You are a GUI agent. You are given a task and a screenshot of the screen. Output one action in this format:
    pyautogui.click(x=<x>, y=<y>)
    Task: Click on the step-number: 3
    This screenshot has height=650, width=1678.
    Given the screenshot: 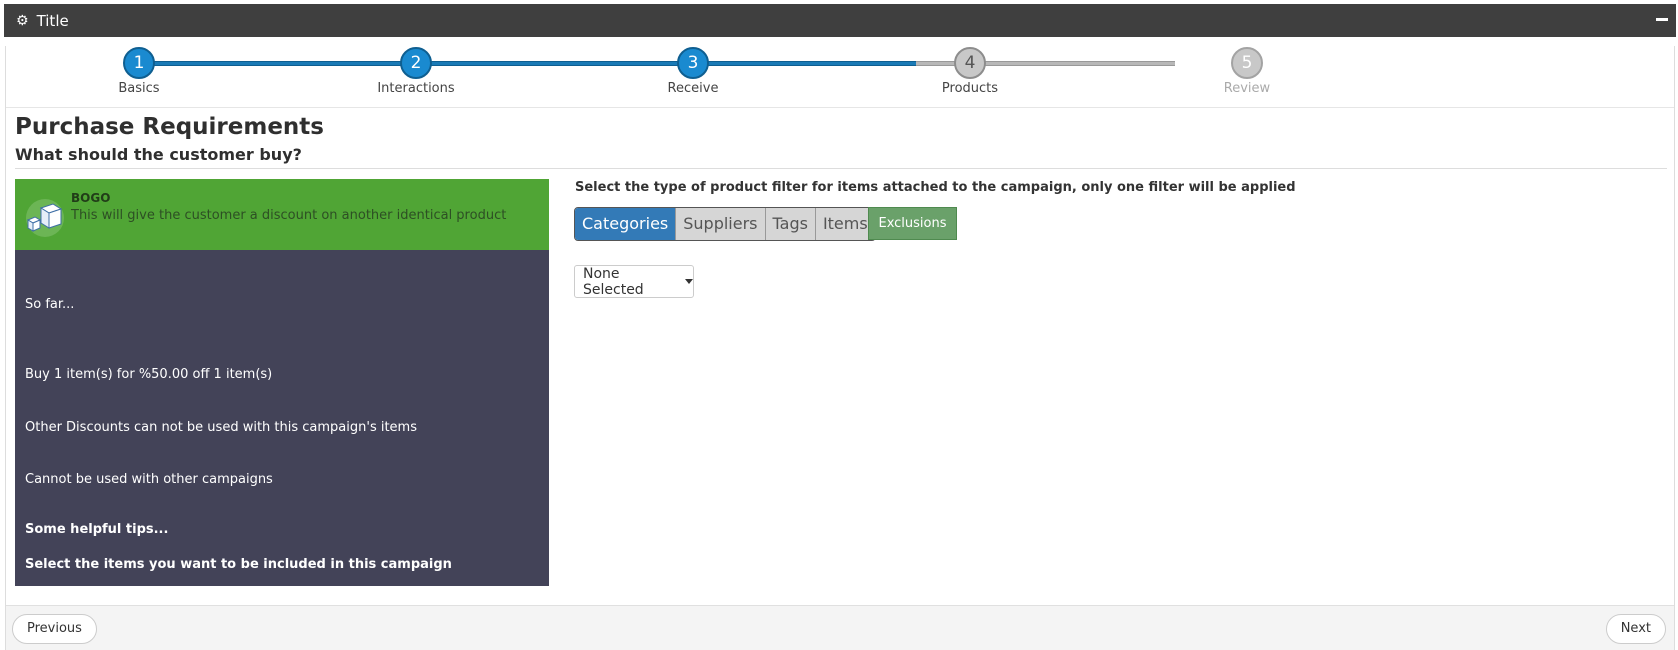 What is the action you would take?
    pyautogui.click(x=693, y=63)
    